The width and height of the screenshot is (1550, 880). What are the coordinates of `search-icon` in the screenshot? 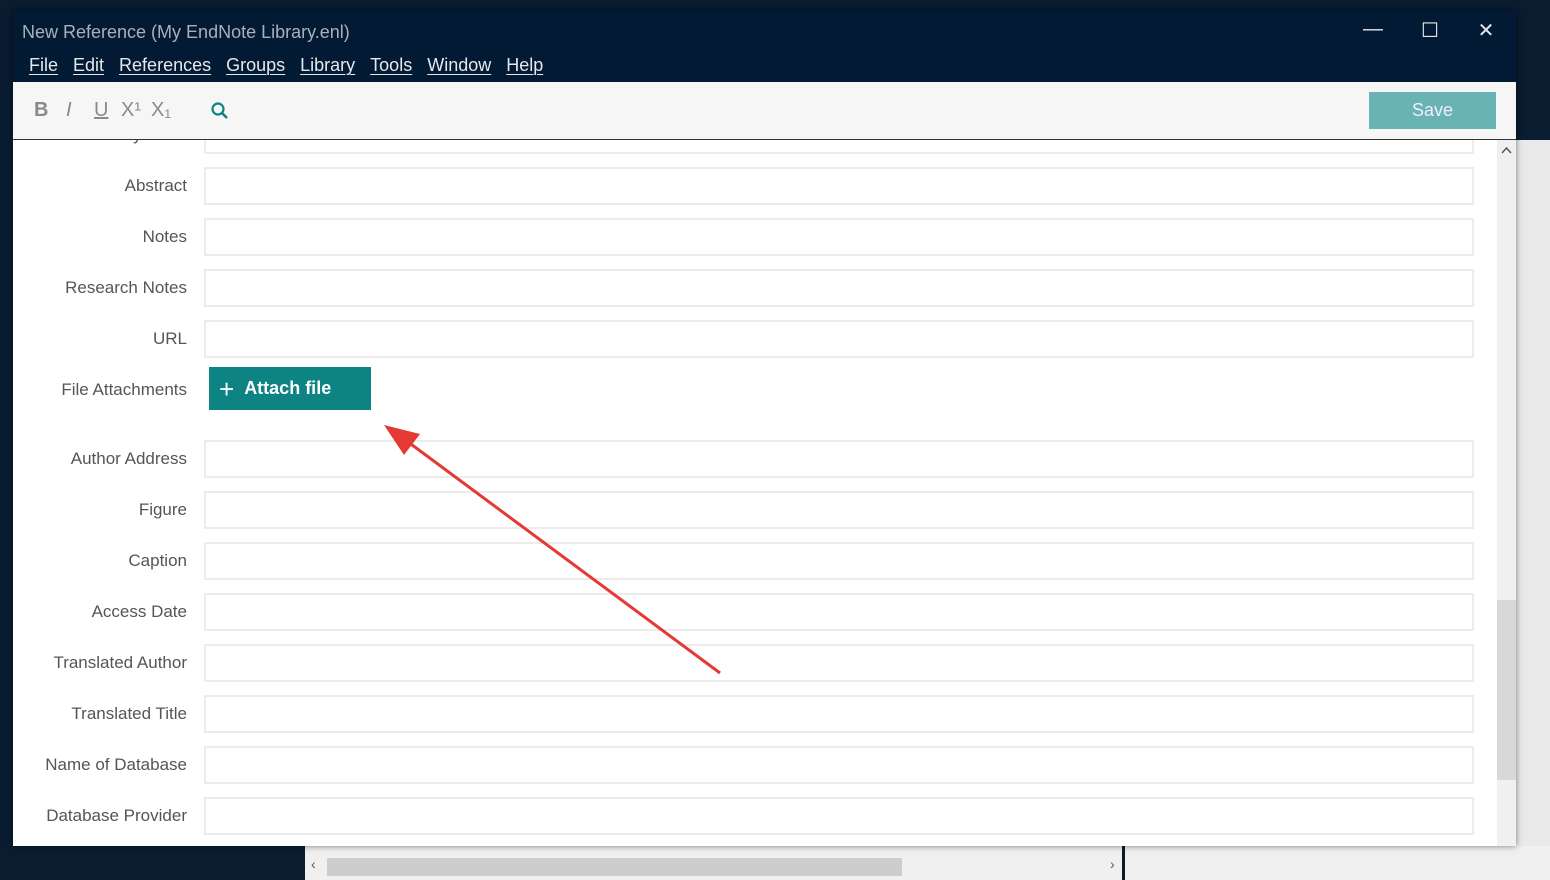 It's located at (220, 111).